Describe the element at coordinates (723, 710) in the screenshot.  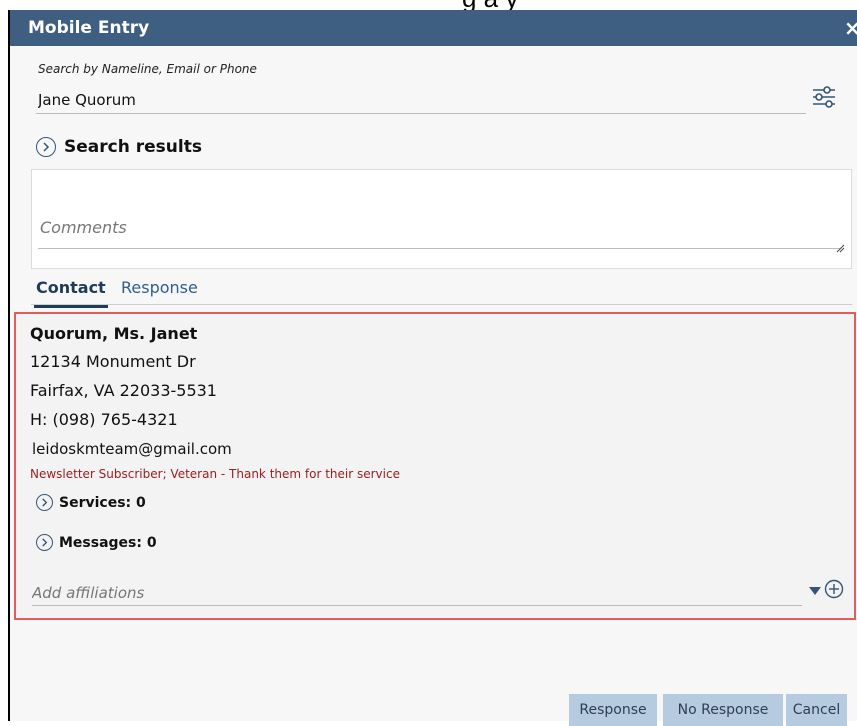
I see `no-response-button: No Response` at that location.